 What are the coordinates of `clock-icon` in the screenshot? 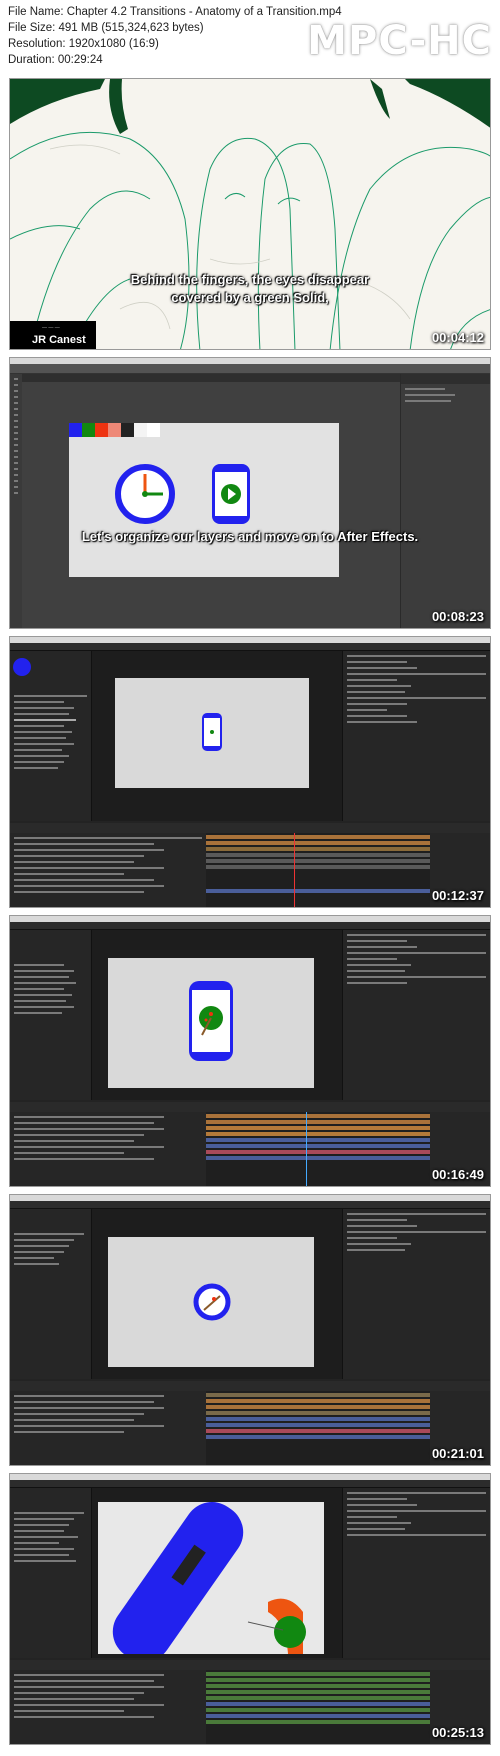 It's located at (145, 494).